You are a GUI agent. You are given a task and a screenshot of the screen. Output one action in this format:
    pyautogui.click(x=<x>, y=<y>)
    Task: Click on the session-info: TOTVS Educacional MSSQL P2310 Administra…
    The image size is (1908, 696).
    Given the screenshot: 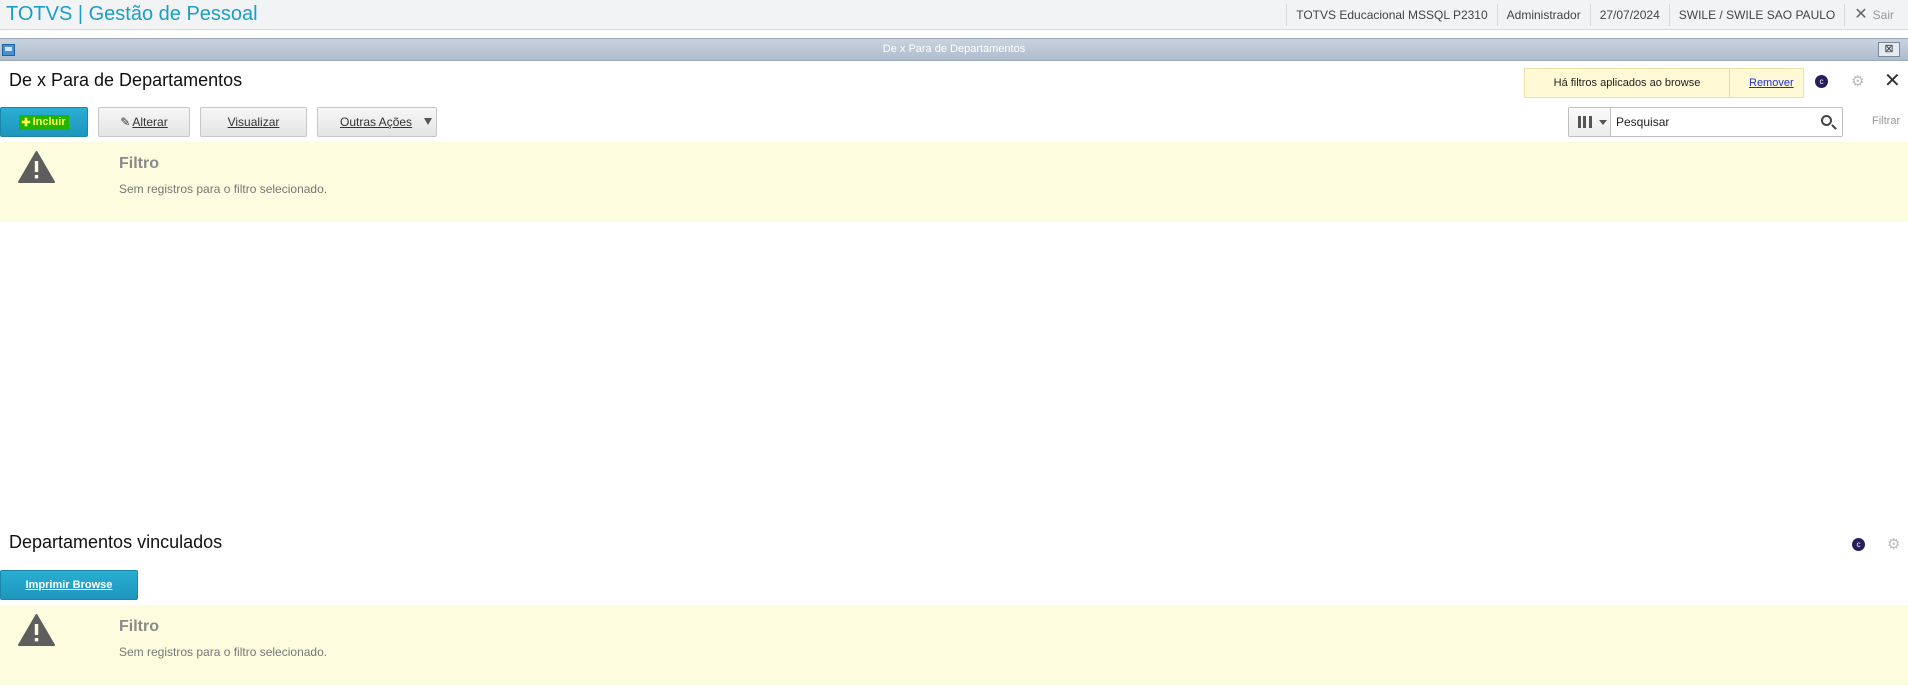 What is the action you would take?
    pyautogui.click(x=1597, y=15)
    